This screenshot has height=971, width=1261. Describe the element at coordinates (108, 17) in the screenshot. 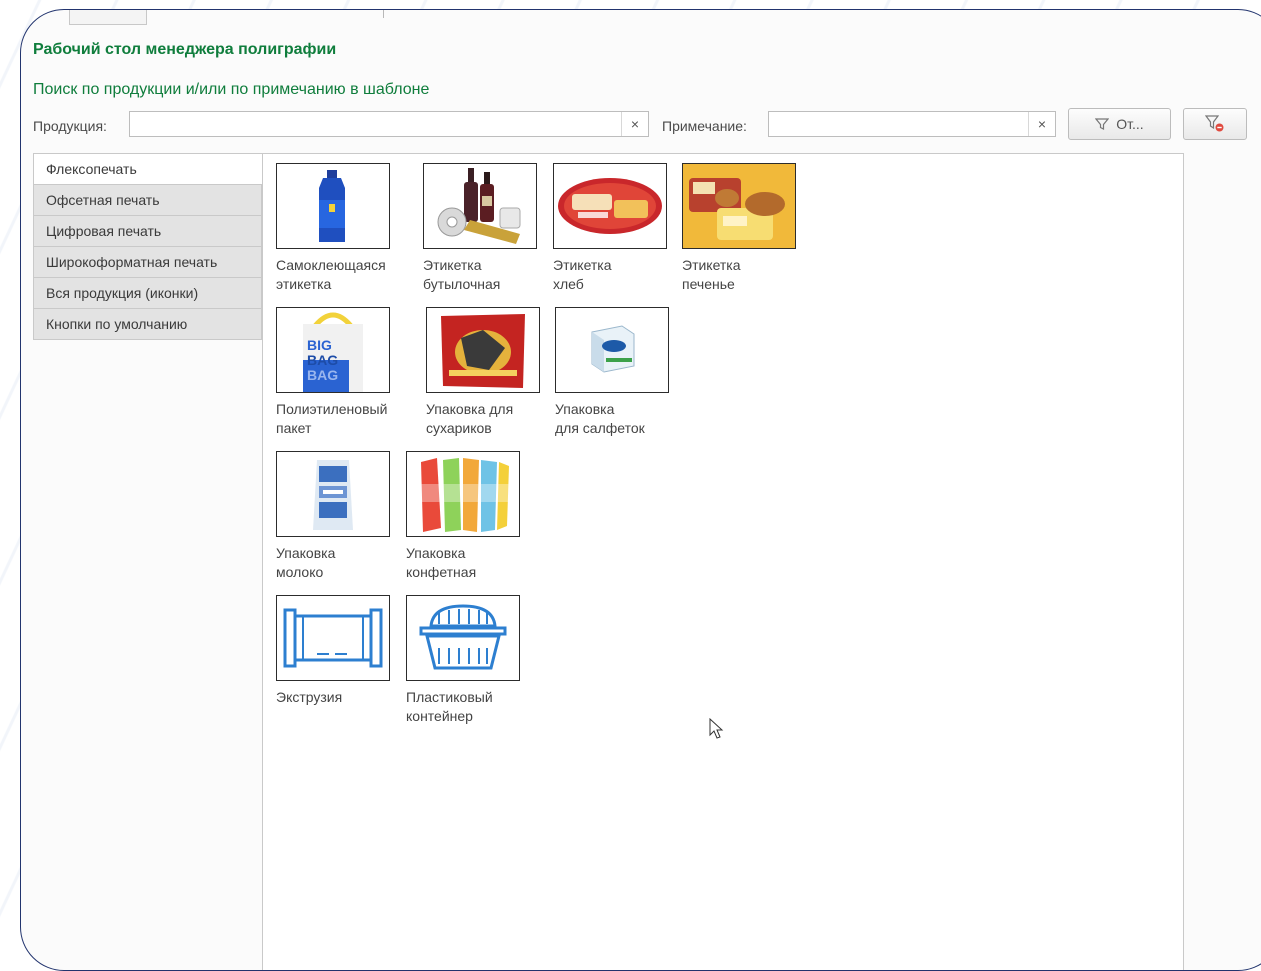

I see `top-tab-fragment` at that location.